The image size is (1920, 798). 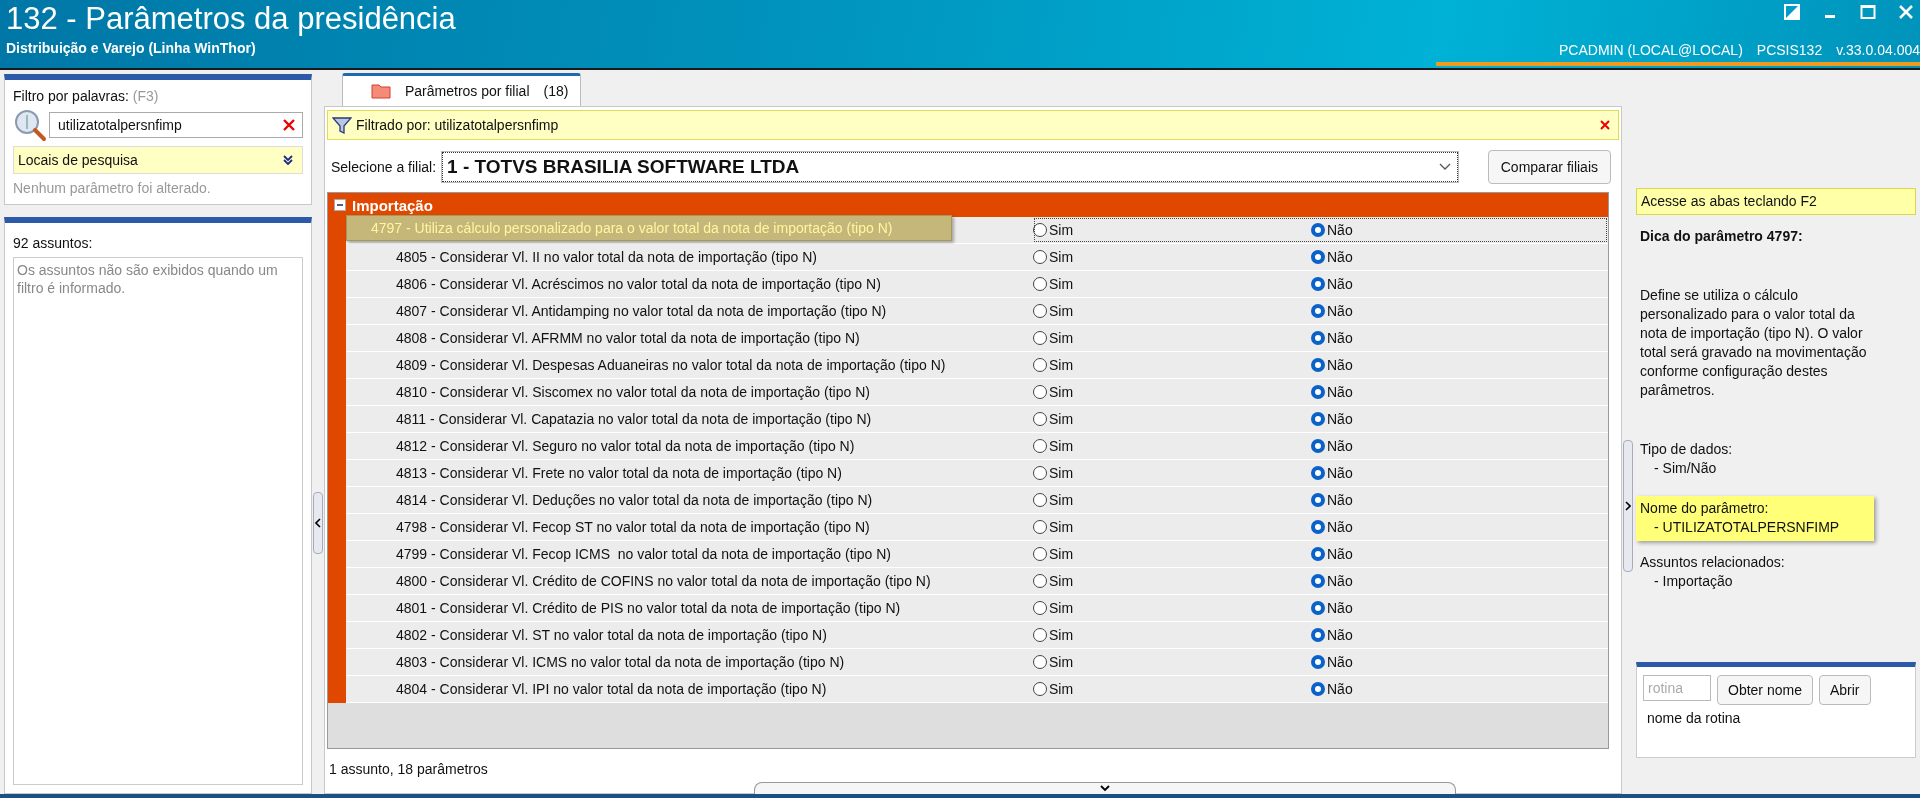 What do you see at coordinates (968, 205) in the screenshot?
I see `group-header: Importação` at bounding box center [968, 205].